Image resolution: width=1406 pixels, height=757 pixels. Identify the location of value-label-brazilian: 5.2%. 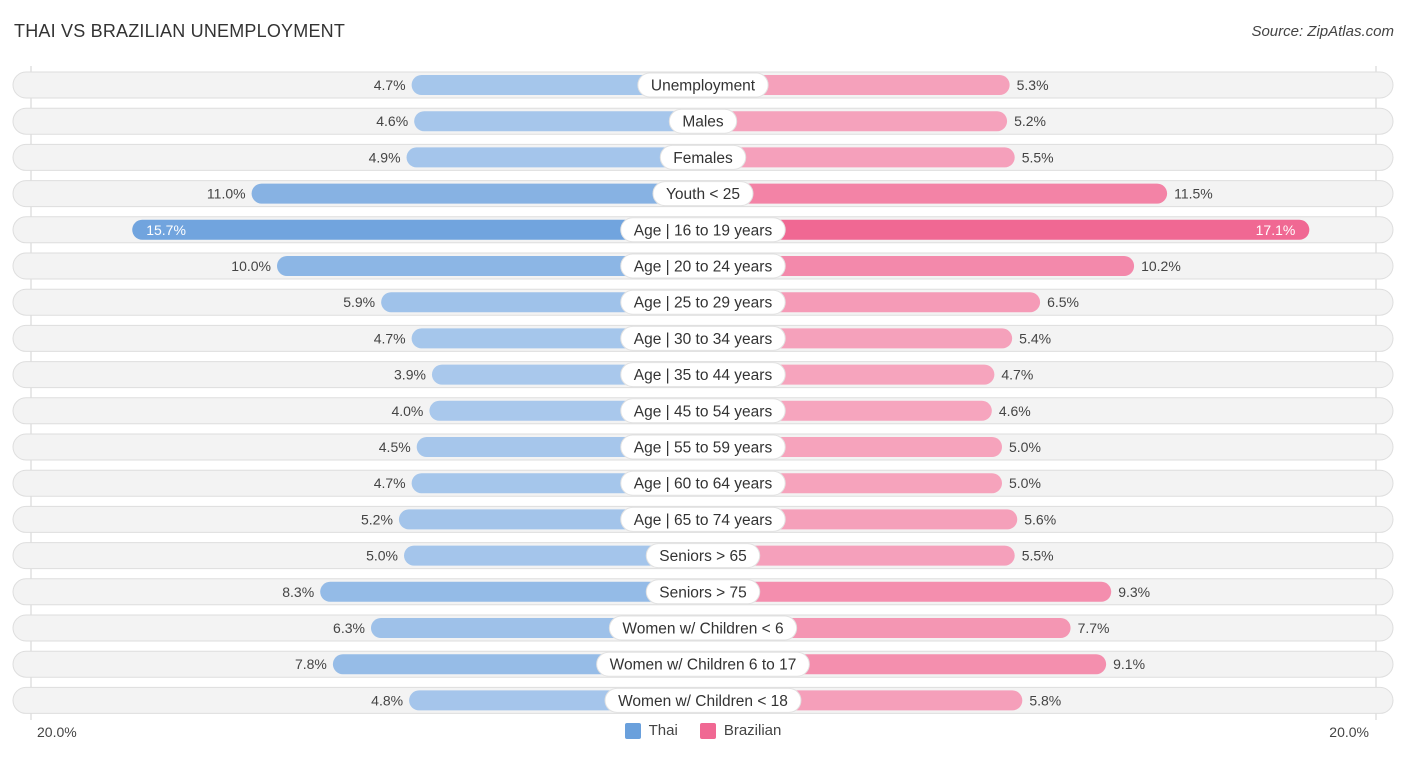
(1030, 121).